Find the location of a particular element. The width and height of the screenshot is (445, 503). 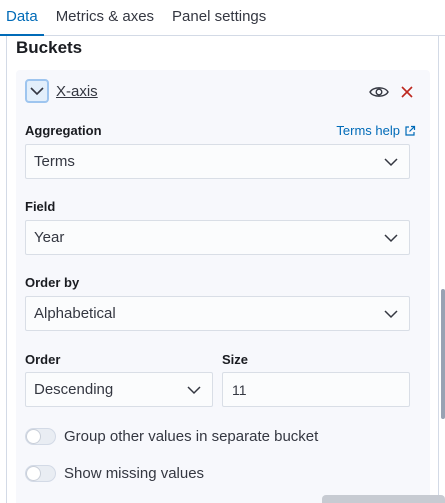

editor-tabs: Data Metrics & axes Panel settings is located at coordinates (222, 18).